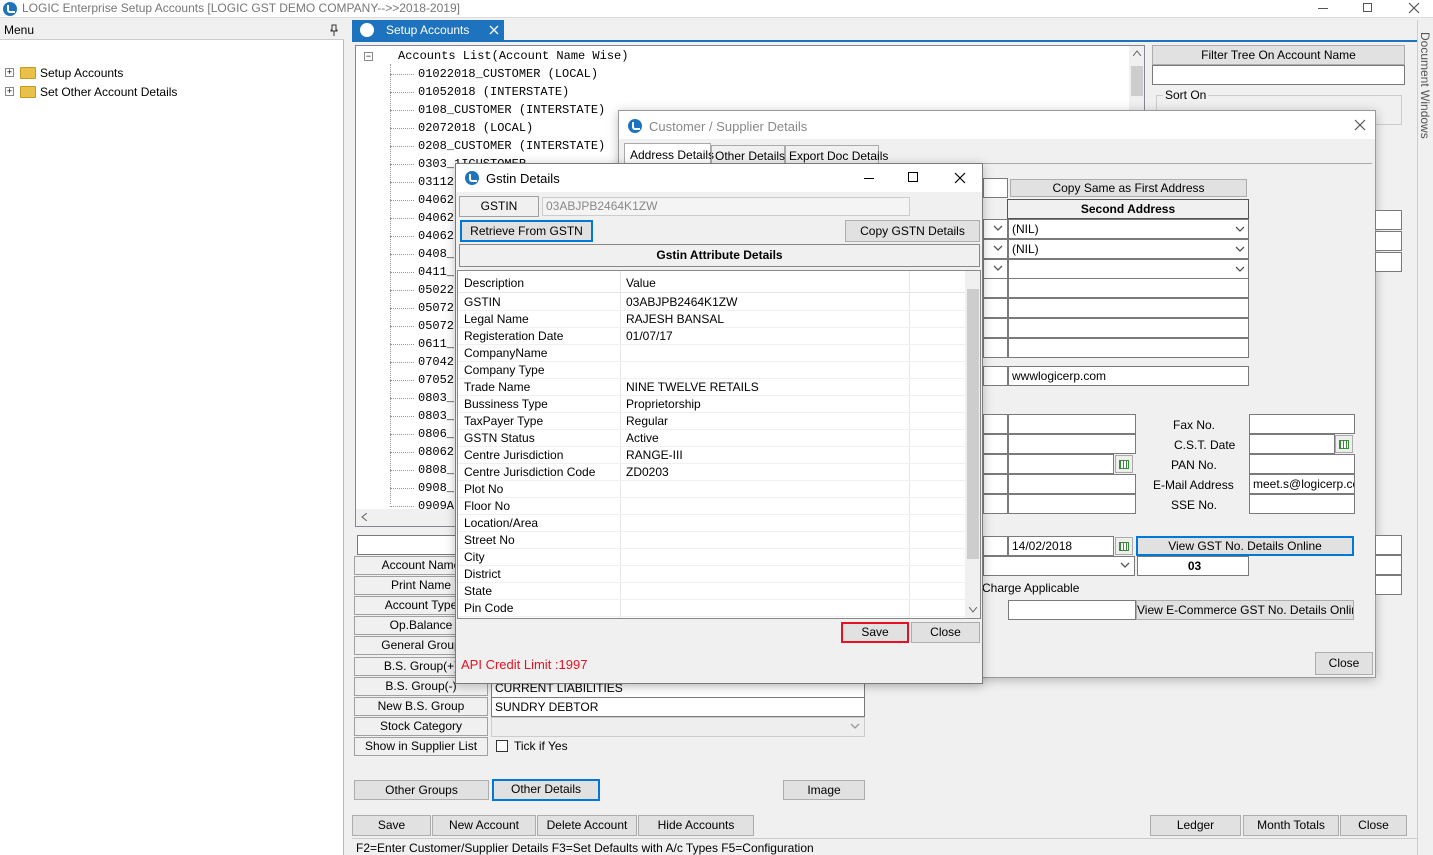 The height and width of the screenshot is (855, 1433). Describe the element at coordinates (1302, 464) in the screenshot. I see `pan-field` at that location.